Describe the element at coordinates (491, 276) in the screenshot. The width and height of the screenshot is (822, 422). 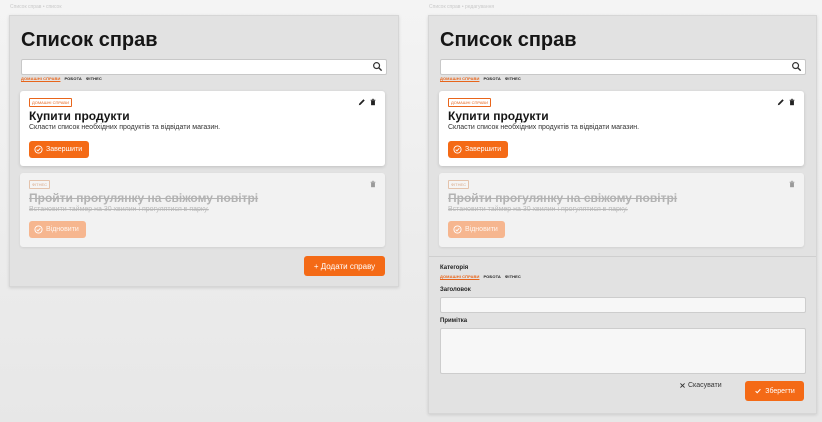
I see `form-category-work: РОБОТА` at that location.